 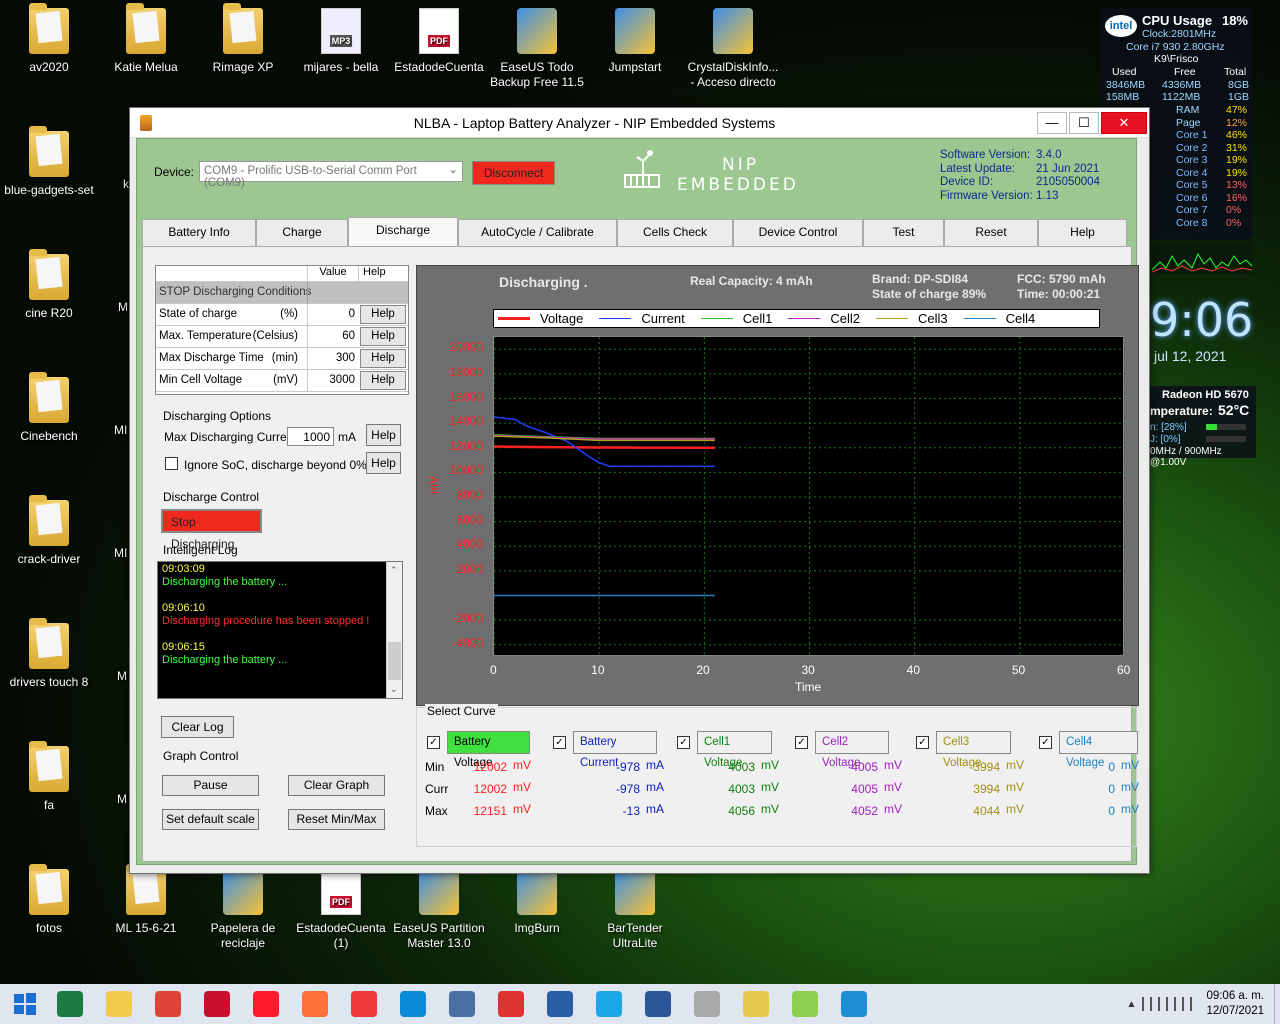 What do you see at coordinates (336, 785) in the screenshot?
I see `clear-graph-button: Clear Graph` at bounding box center [336, 785].